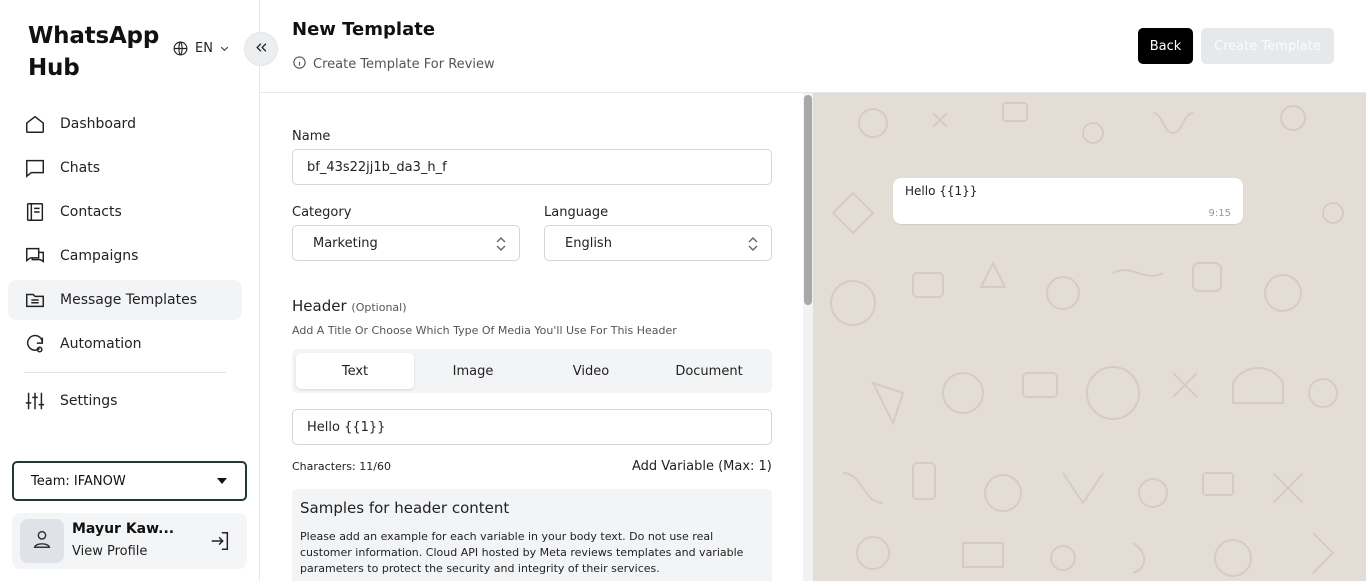 This screenshot has height=581, width=1366. I want to click on language-label: EN, so click(204, 48).